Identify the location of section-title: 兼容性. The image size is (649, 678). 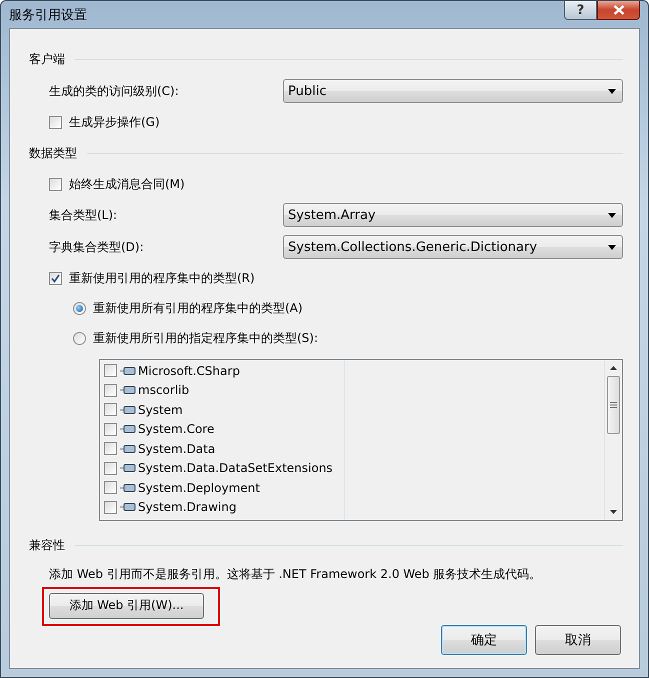
(47, 545).